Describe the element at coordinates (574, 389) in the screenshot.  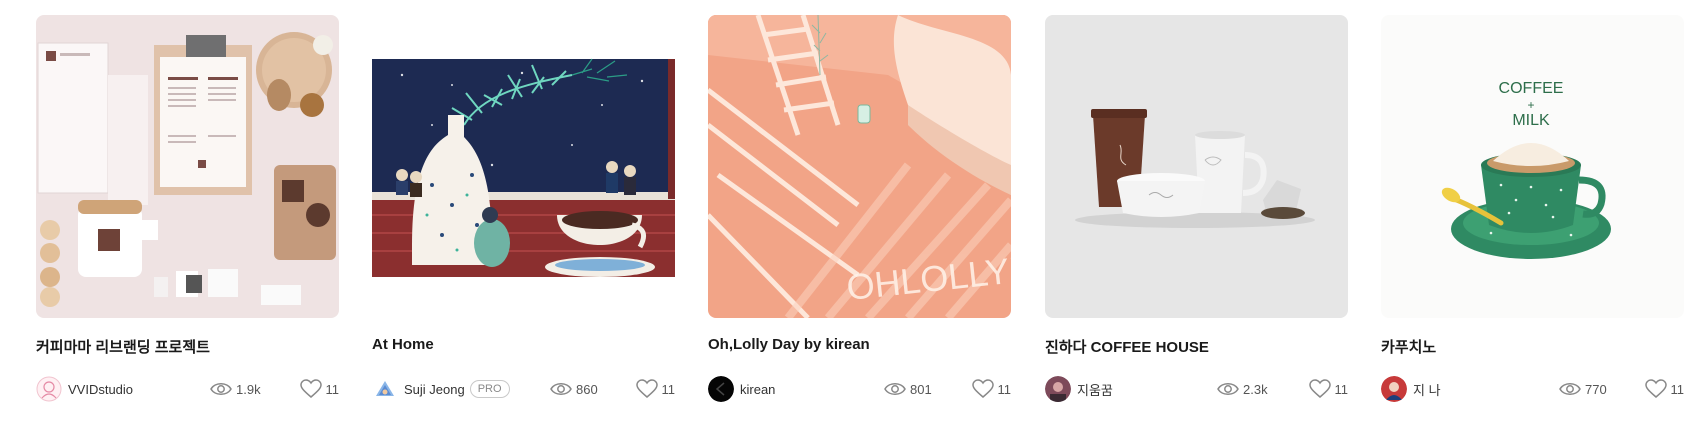
I see `view-count: 860` at that location.